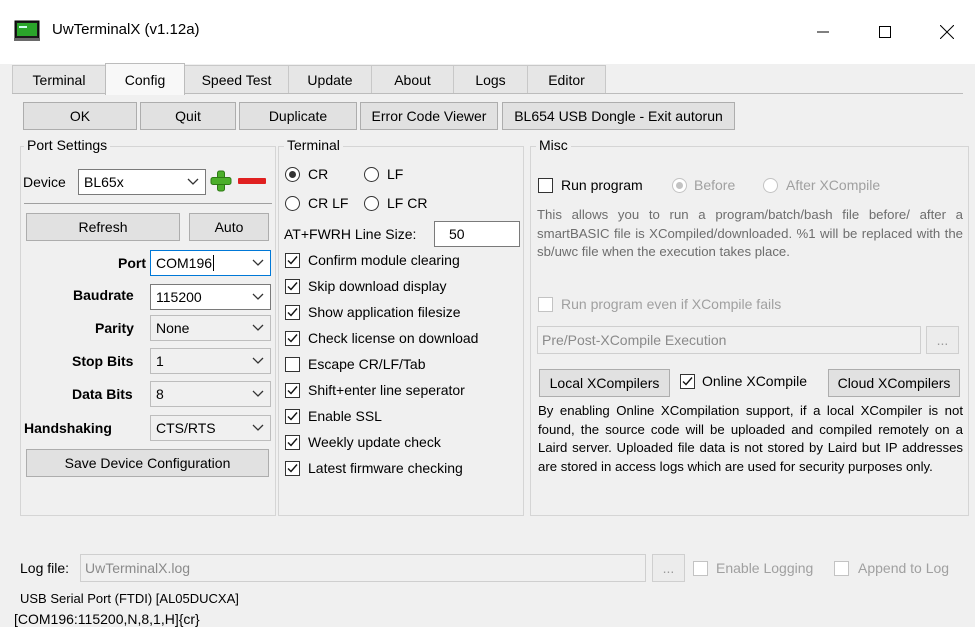 Image resolution: width=975 pixels, height=627 pixels. Describe the element at coordinates (67, 145) in the screenshot. I see `port-settings-title: Port Settings` at that location.